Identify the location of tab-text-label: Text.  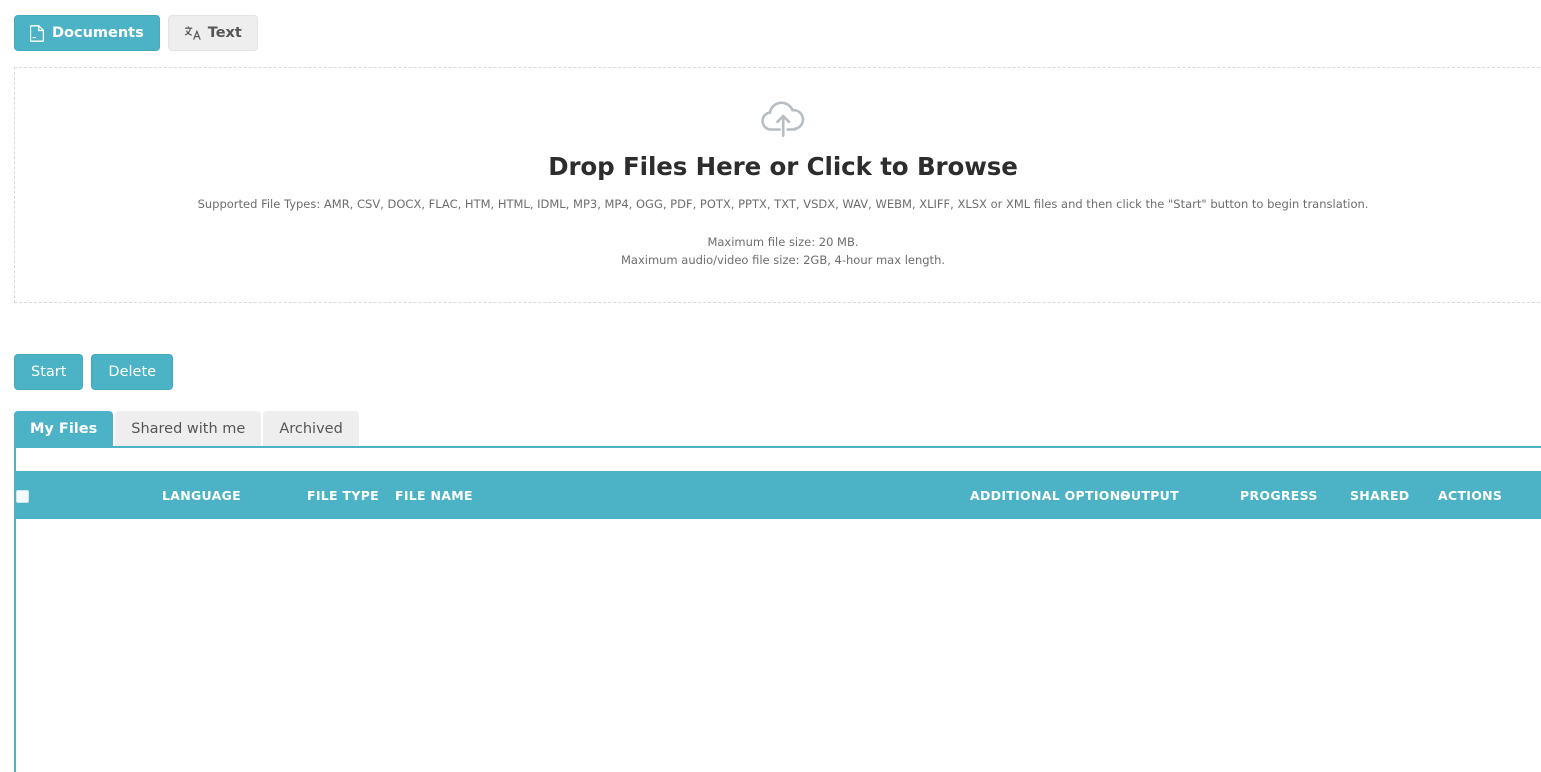
(224, 33).